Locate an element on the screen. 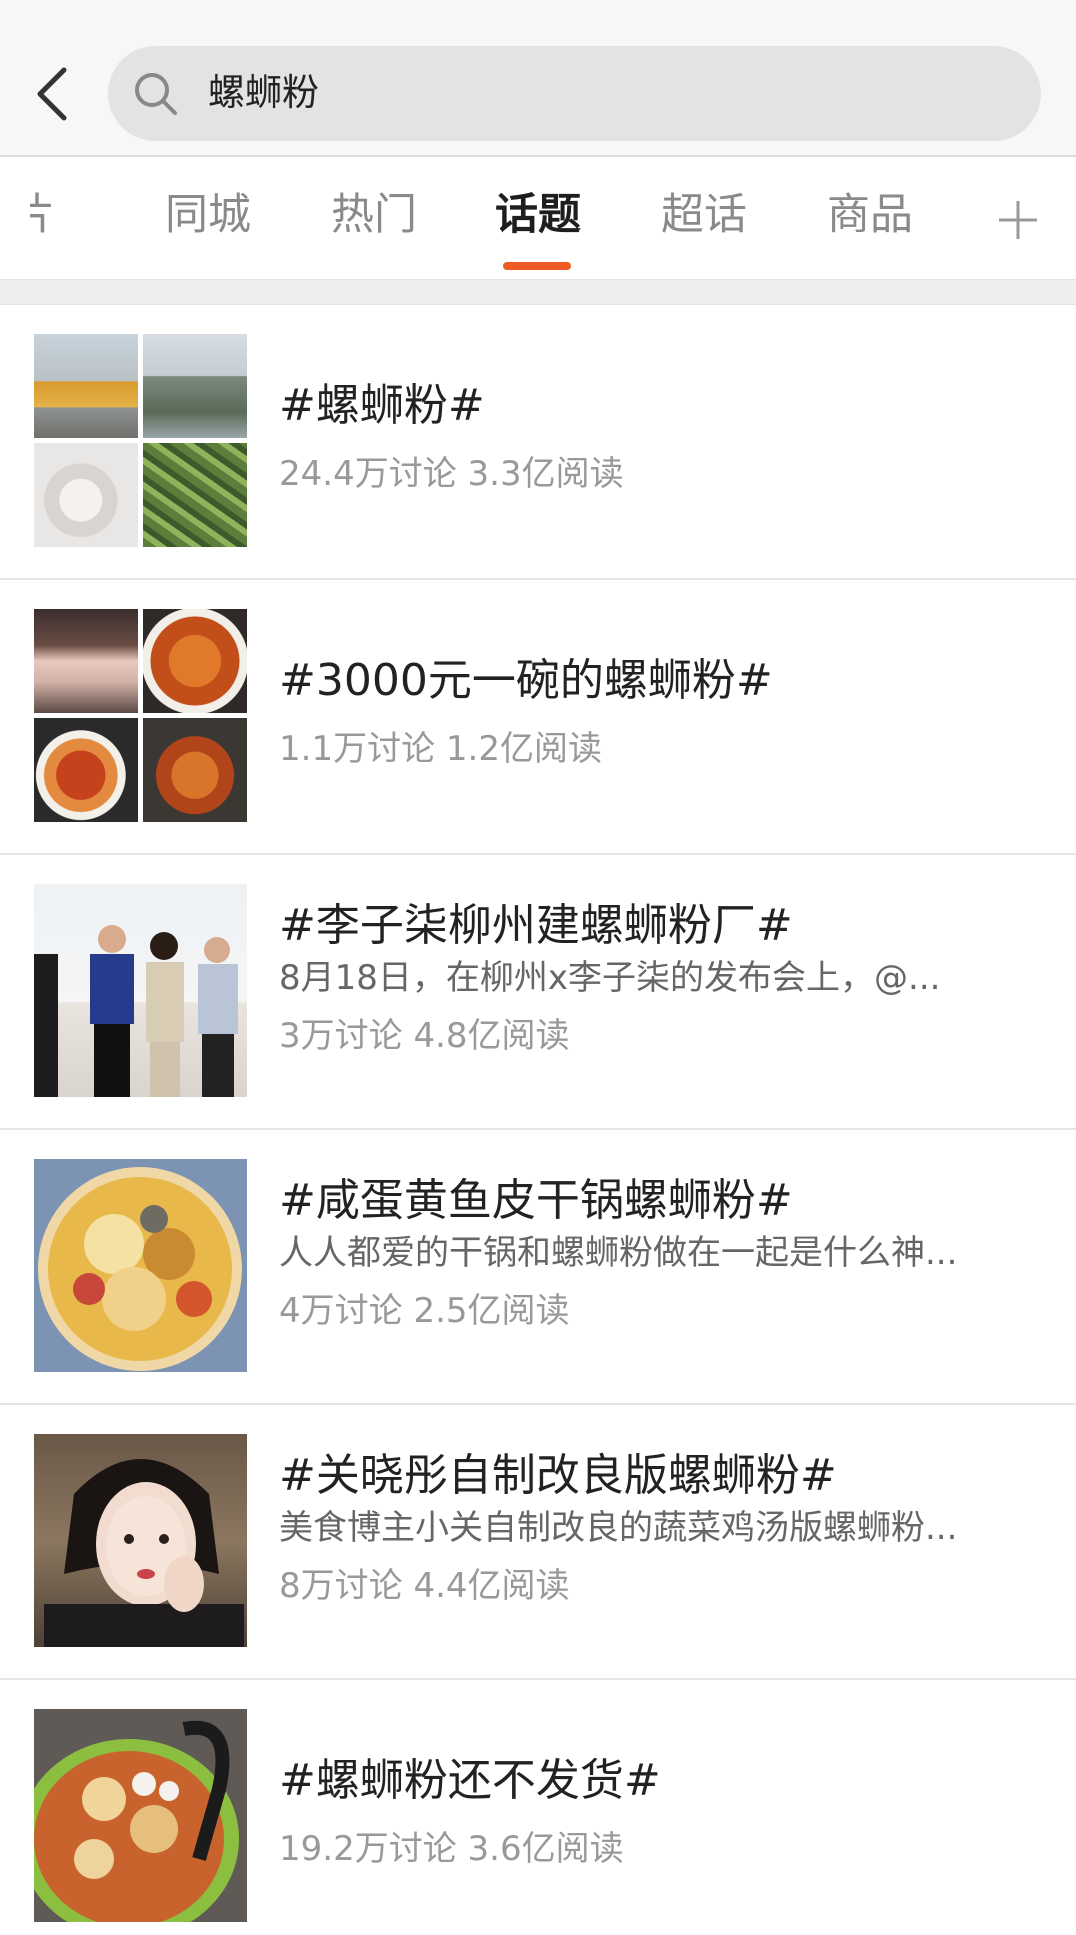 The image size is (1076, 1935). topic-title: #螺蛳粉# is located at coordinates (382, 405).